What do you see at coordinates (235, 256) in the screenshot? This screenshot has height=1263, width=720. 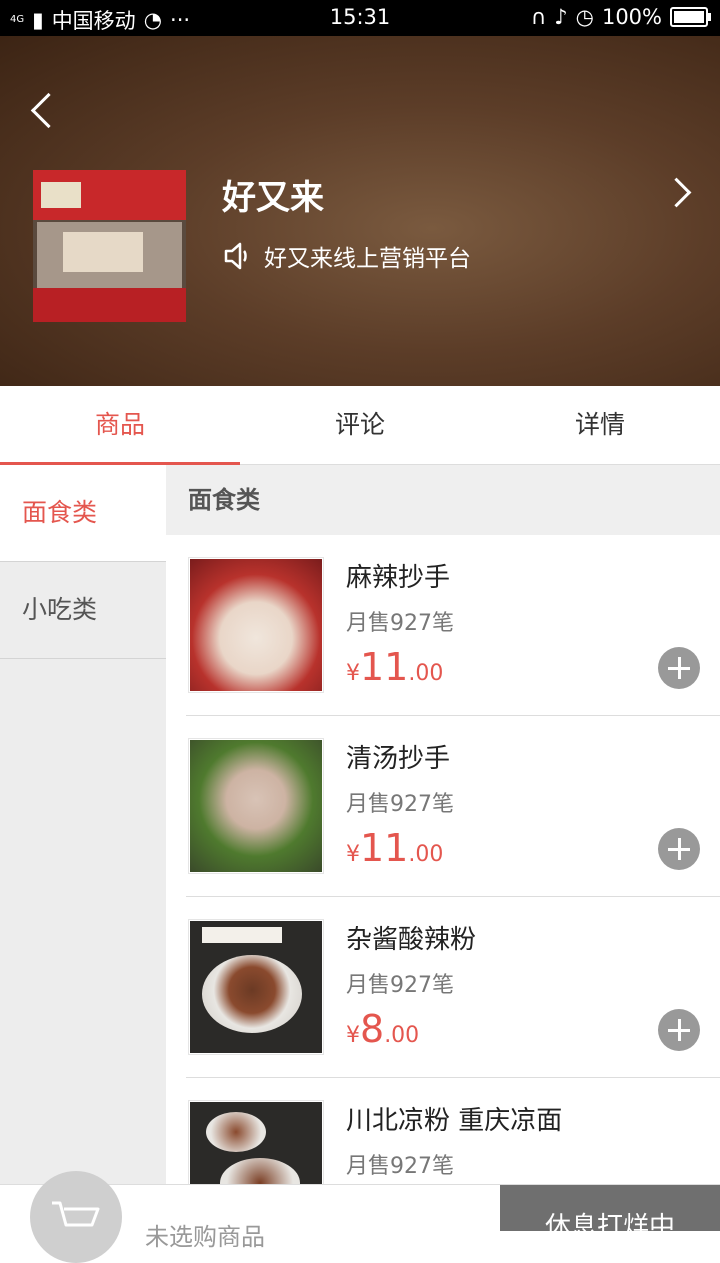 I see `speaker-icon` at bounding box center [235, 256].